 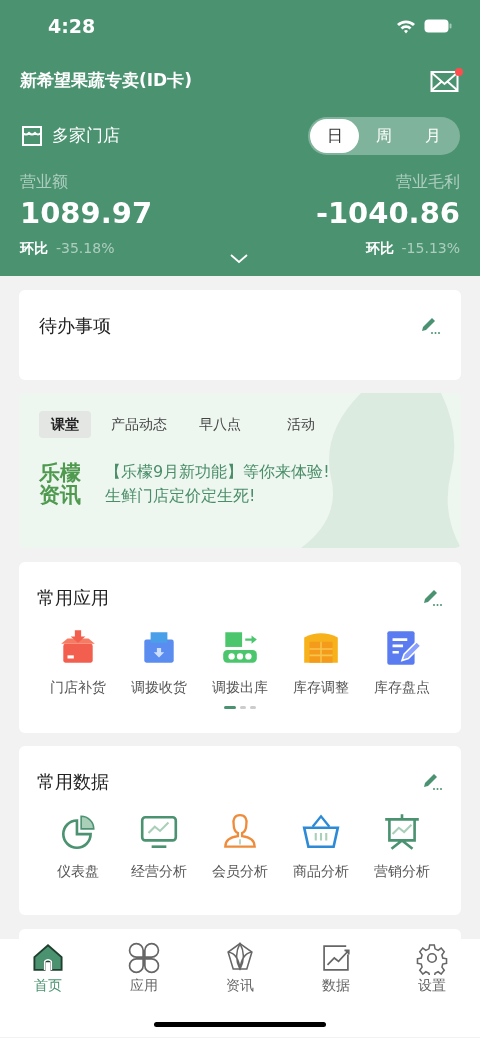 What do you see at coordinates (65, 424) in the screenshot?
I see `news-tab: 课堂` at bounding box center [65, 424].